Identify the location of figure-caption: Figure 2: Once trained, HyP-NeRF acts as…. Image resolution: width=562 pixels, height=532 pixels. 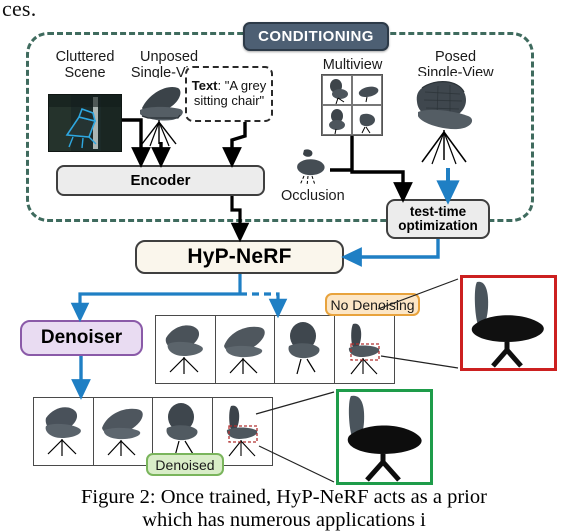
(284, 509).